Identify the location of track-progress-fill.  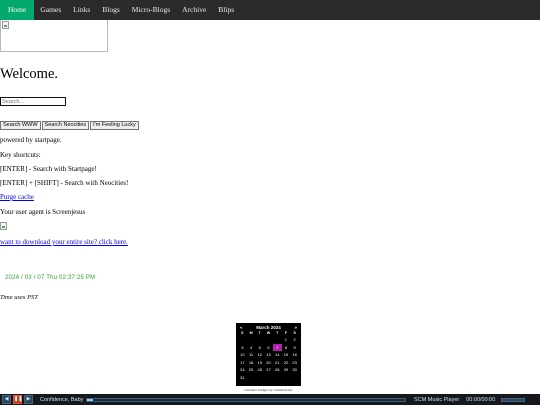
(90, 399).